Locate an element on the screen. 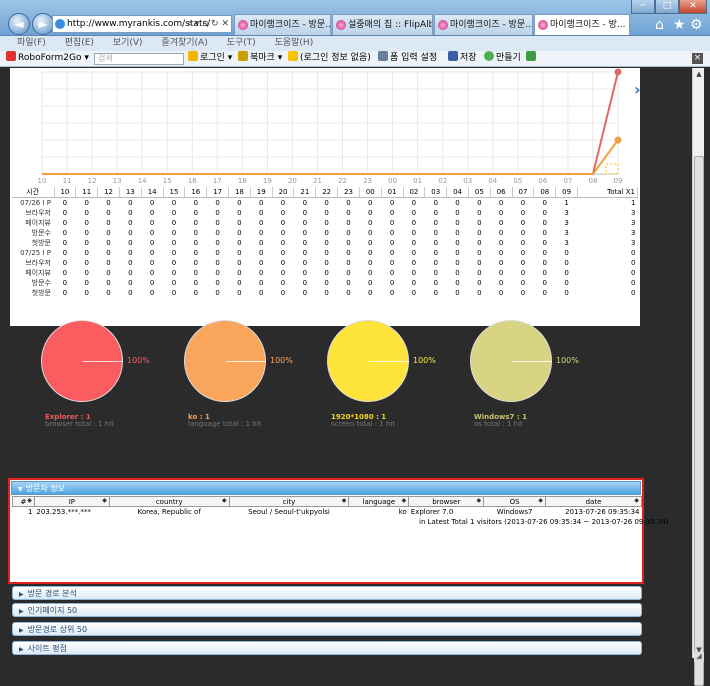  chevron-right-icon: › is located at coordinates (637, 89).